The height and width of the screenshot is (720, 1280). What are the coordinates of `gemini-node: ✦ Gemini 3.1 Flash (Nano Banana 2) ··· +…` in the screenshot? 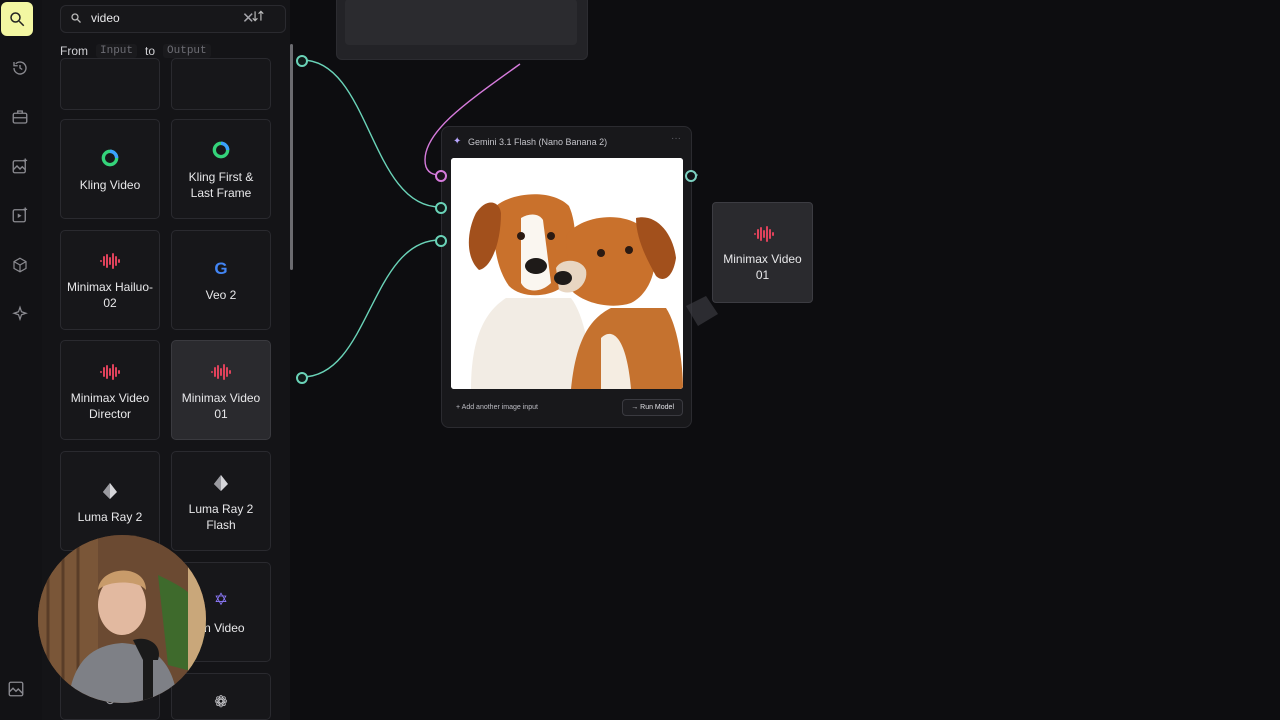 It's located at (566, 277).